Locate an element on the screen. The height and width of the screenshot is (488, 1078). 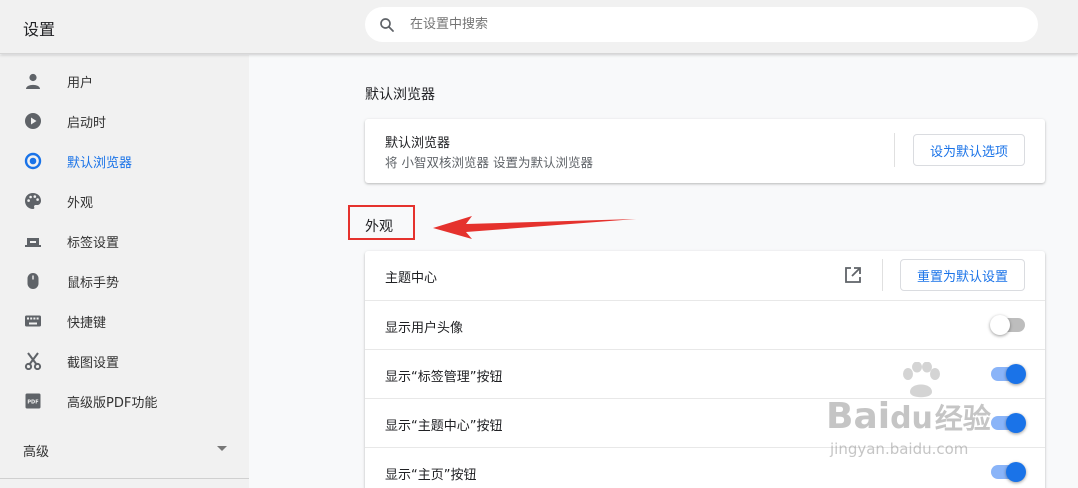
browser-icon is located at coordinates (33, 161).